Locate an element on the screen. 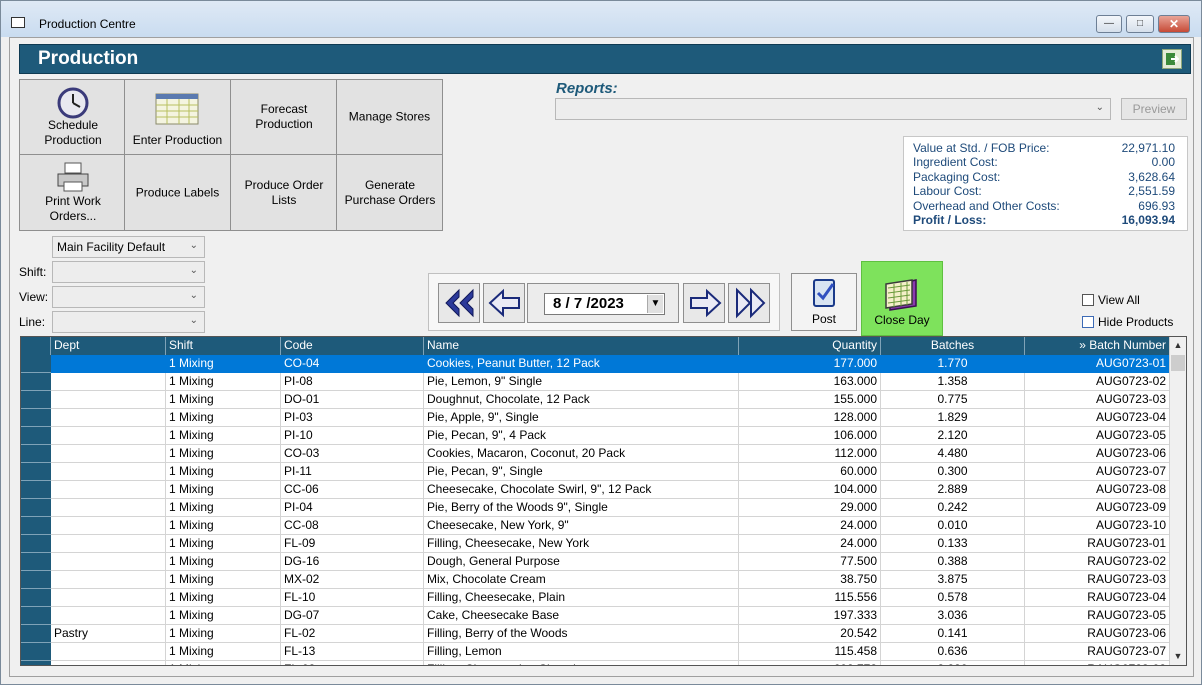 Image resolution: width=1202 pixels, height=685 pixels. col-name-cell: Filling, Berry of the Woods is located at coordinates (581, 634).